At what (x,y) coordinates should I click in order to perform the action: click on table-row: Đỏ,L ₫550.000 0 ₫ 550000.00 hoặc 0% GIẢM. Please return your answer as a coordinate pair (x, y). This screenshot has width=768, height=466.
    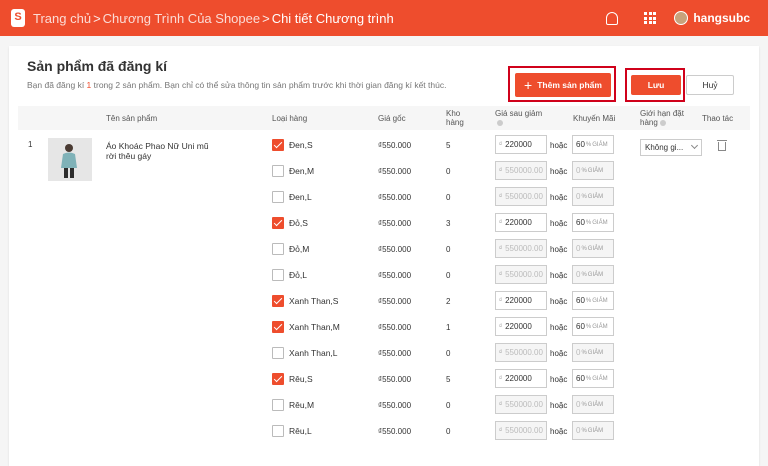
    Looking at the image, I should click on (384, 276).